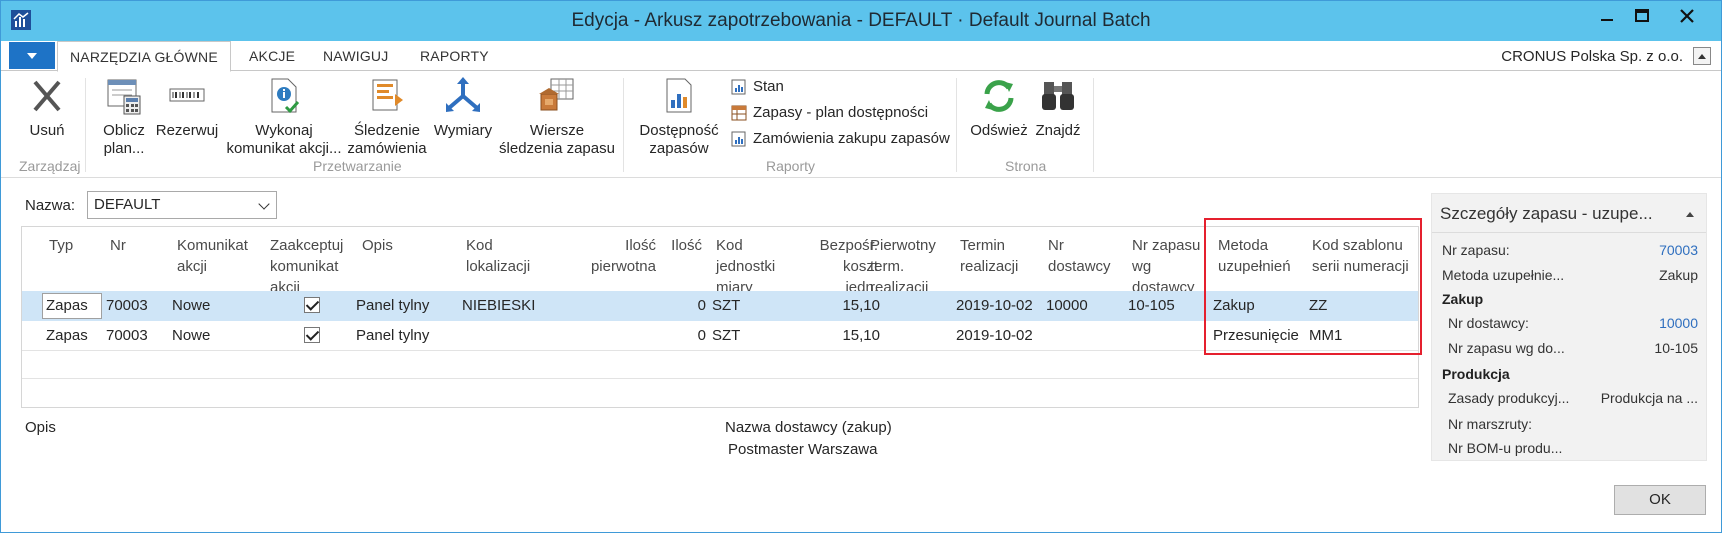 This screenshot has height=533, width=1722. Describe the element at coordinates (1058, 108) in the screenshot. I see `find-button: Znajdź` at that location.